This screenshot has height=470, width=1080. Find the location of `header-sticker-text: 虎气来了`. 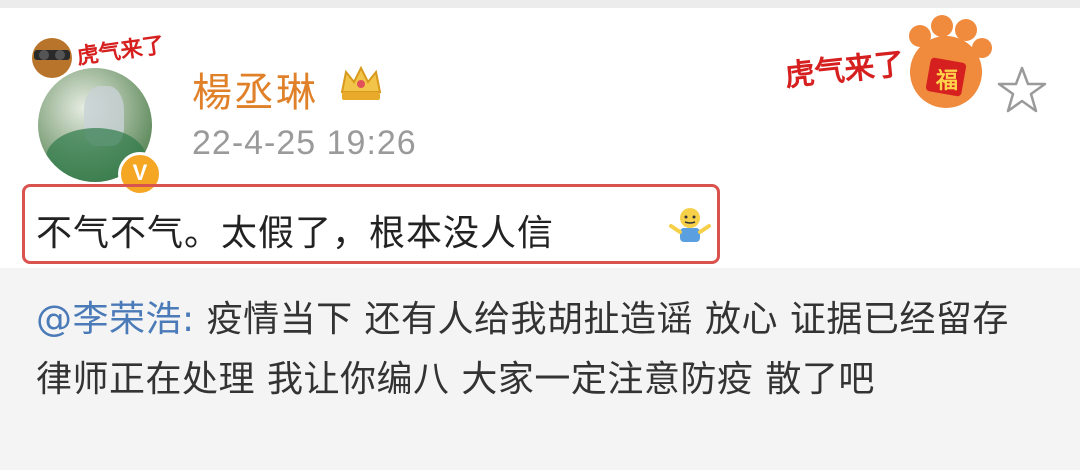

header-sticker-text: 虎气来了 is located at coordinates (844, 70).